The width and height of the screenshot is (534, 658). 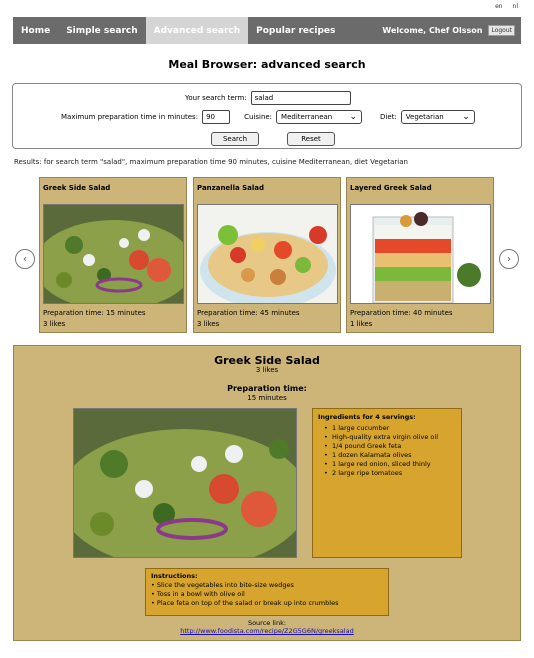 What do you see at coordinates (390, 428) in the screenshot?
I see `ingredient-item: 1 large cucumber` at bounding box center [390, 428].